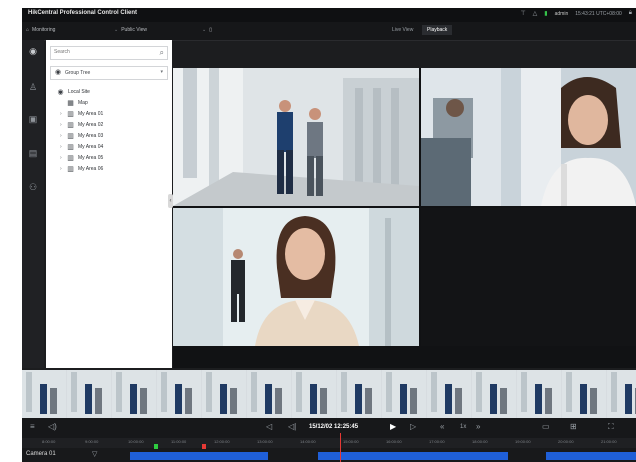 The height and width of the screenshot is (462, 636). I want to click on tree-item-area: › ▥ My Area 02, so click(109, 124).